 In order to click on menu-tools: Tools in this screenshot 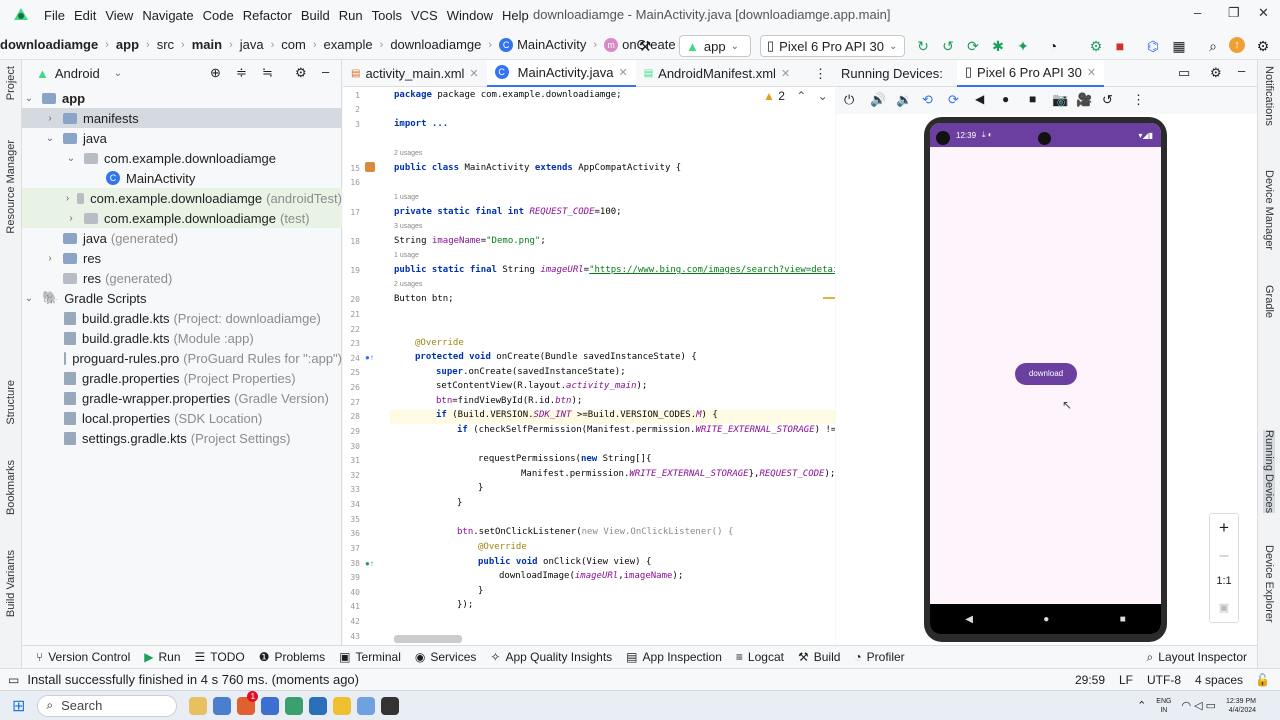, I will do `click(387, 15)`.